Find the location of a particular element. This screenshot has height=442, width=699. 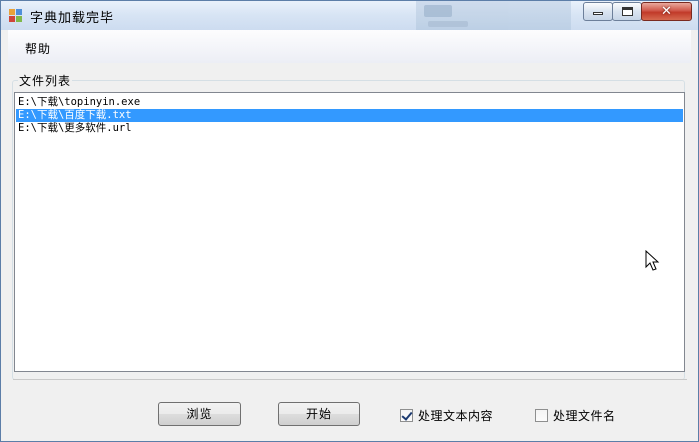

list-item: E:\下载\更多软件.url is located at coordinates (349, 128).